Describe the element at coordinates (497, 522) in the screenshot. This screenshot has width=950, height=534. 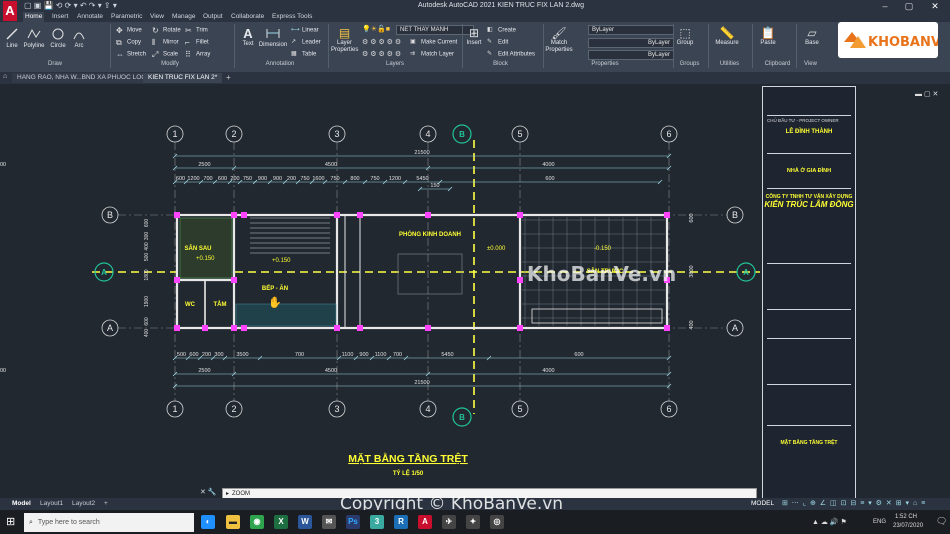
I see `app-icon-3: ◎` at that location.